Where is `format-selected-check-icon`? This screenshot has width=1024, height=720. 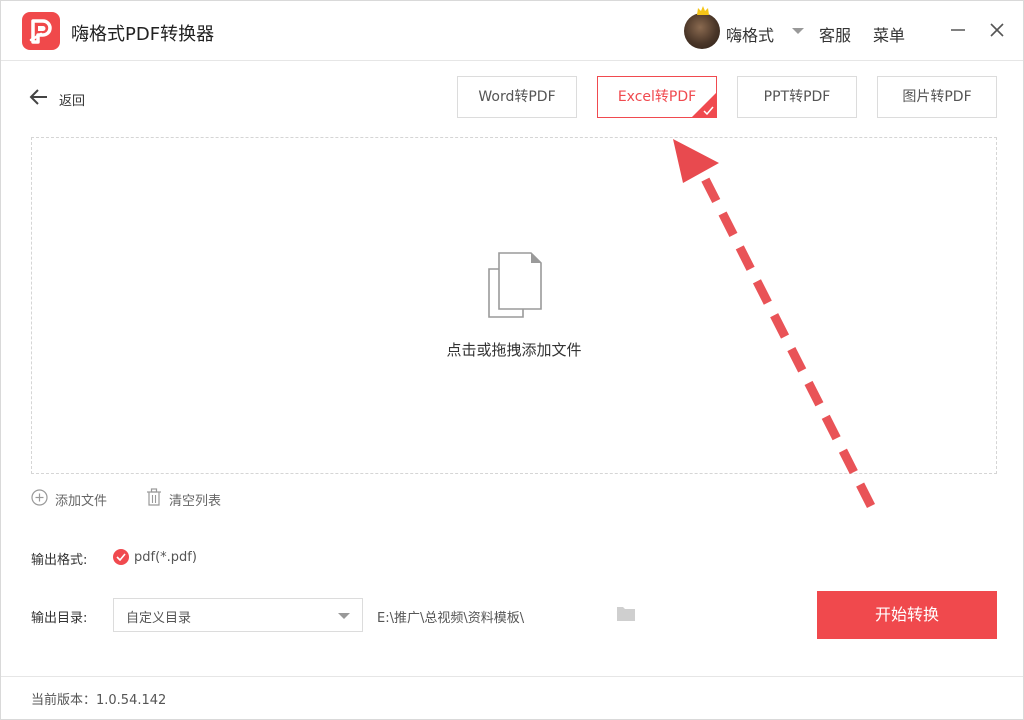 format-selected-check-icon is located at coordinates (121, 557).